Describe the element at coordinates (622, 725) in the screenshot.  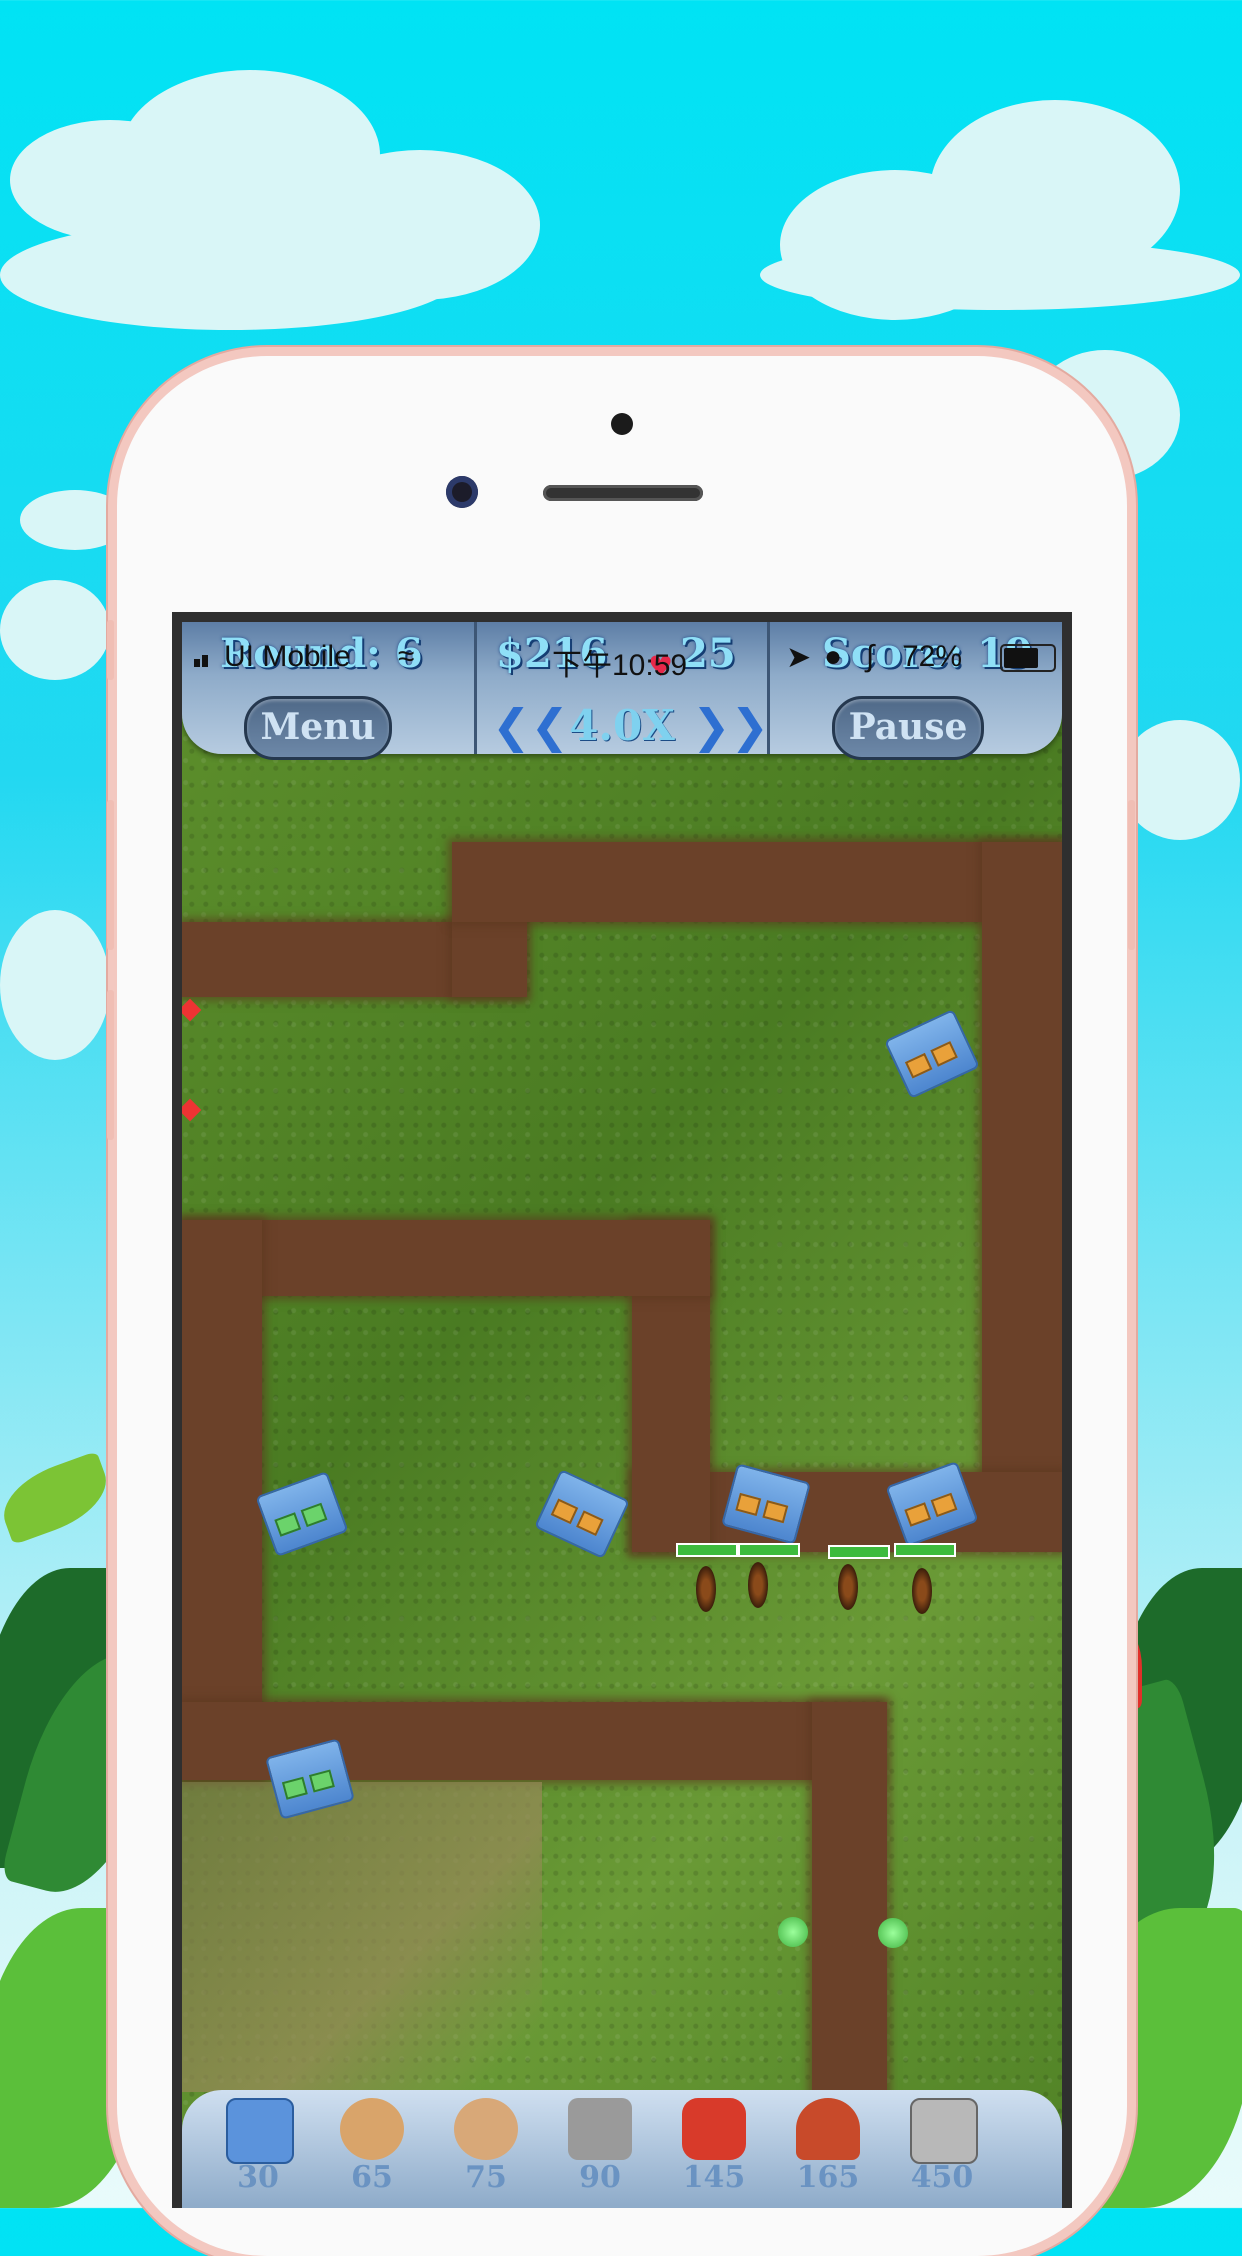
I see `speed-value: 4.0X` at that location.